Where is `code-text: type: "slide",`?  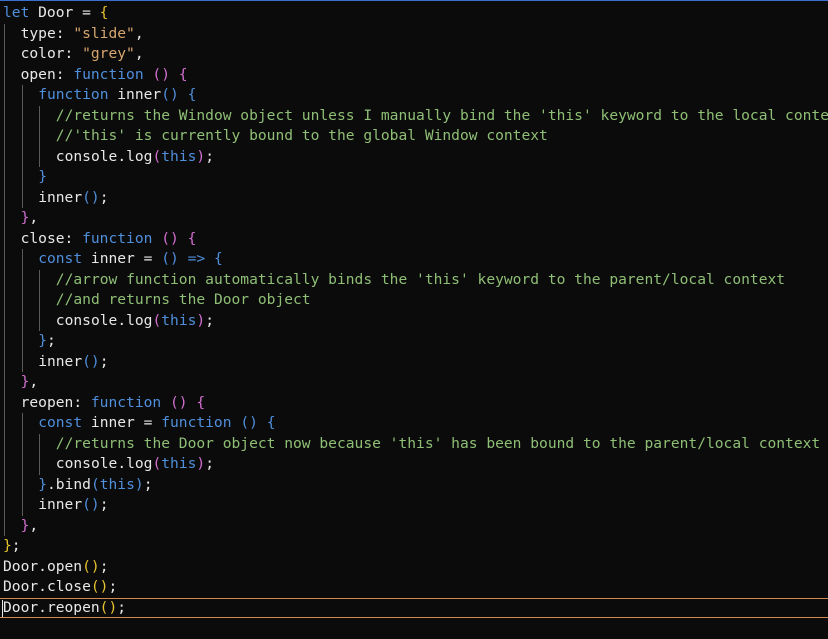
code-text: type: "slide", is located at coordinates (82, 34).